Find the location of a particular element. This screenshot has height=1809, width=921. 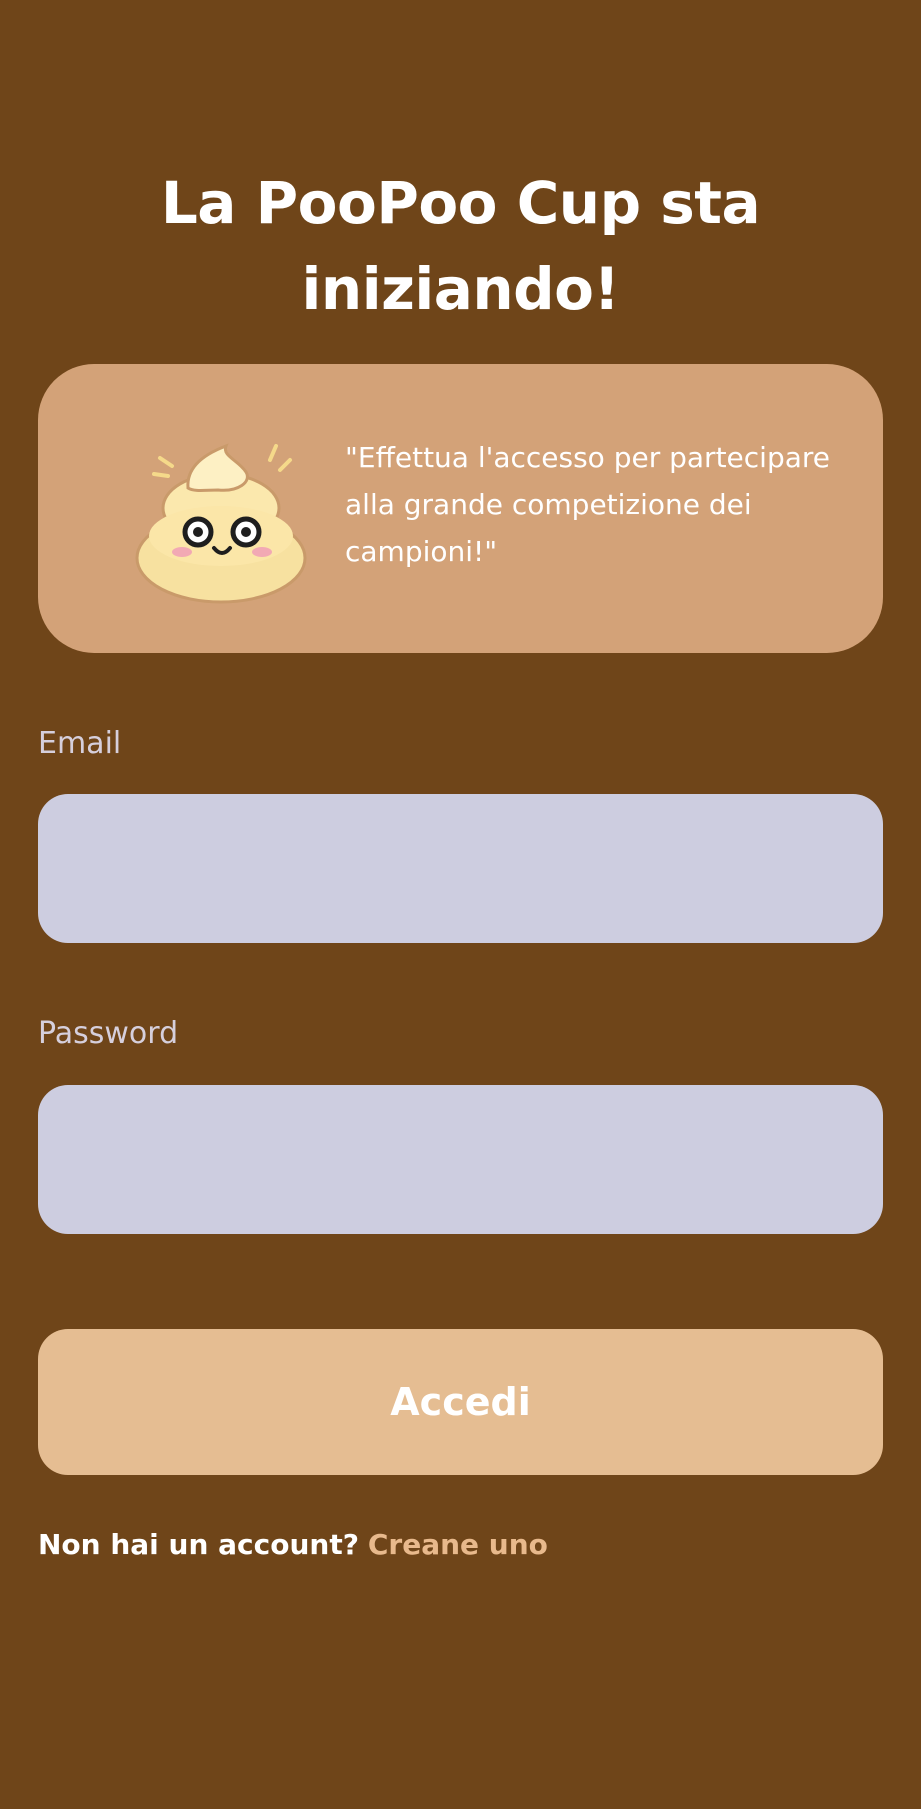

page-title: La PooPoo Cup sta iniziando! is located at coordinates (460, 246).